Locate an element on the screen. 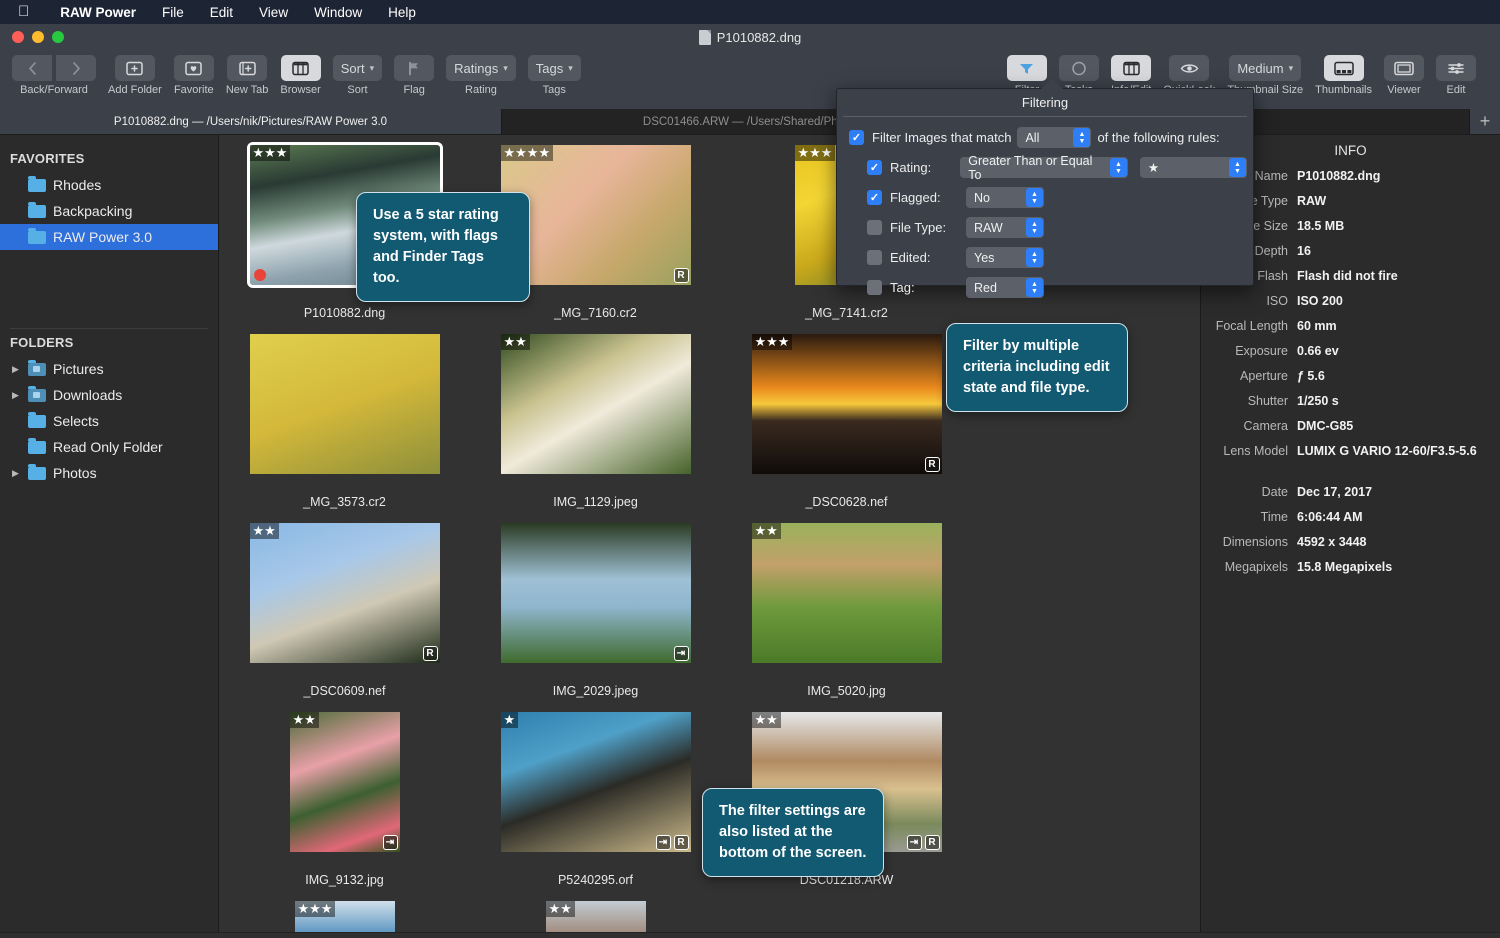 The width and height of the screenshot is (1500, 938). back-button is located at coordinates (32, 68).